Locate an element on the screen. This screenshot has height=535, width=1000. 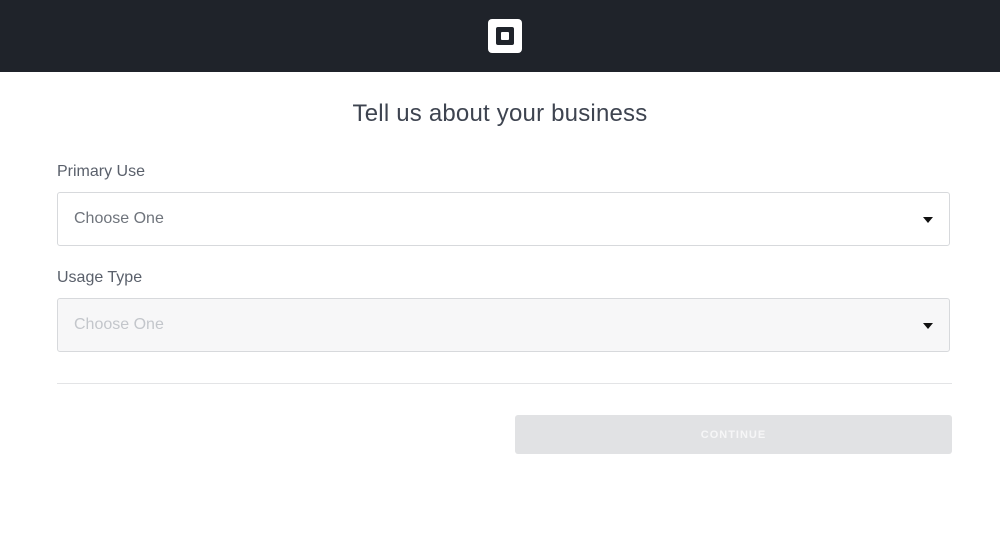
primary-use-select: Choose One is located at coordinates (503, 219).